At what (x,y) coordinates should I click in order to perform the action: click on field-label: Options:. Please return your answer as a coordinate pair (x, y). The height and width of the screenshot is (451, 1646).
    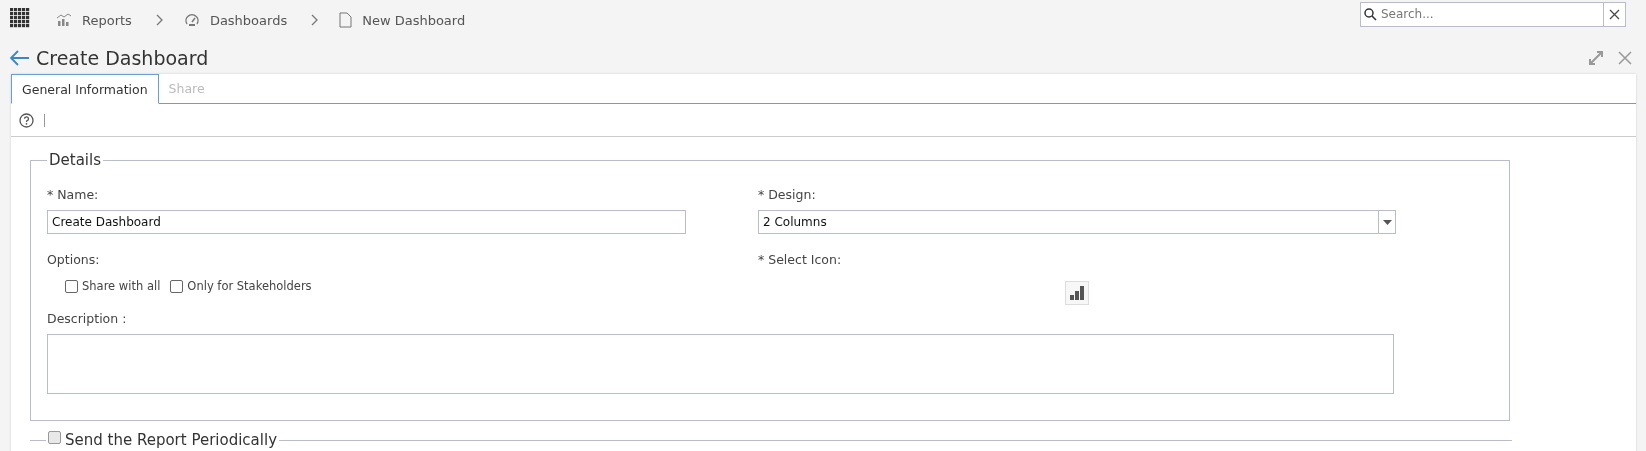
    Looking at the image, I should click on (74, 259).